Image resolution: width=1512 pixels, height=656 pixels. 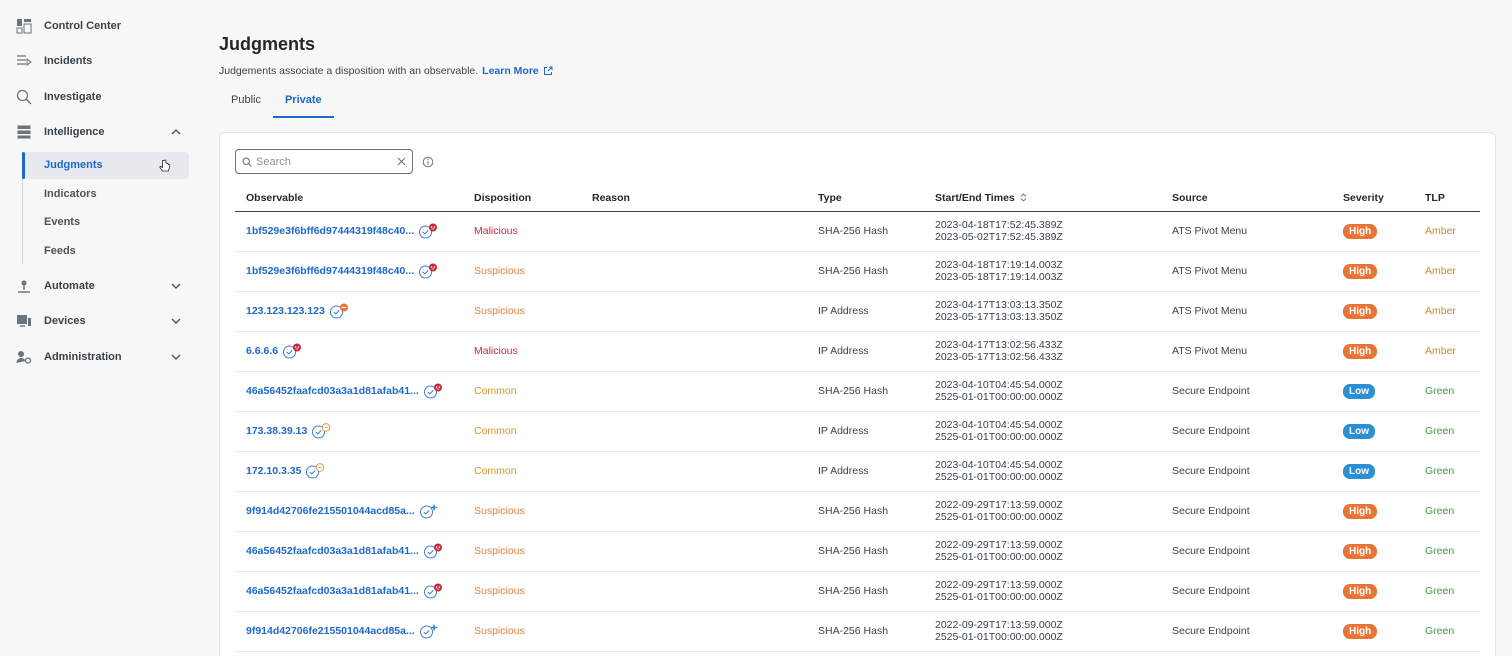 What do you see at coordinates (522, 231) in the screenshot?
I see `cell-disposition: Malicious` at bounding box center [522, 231].